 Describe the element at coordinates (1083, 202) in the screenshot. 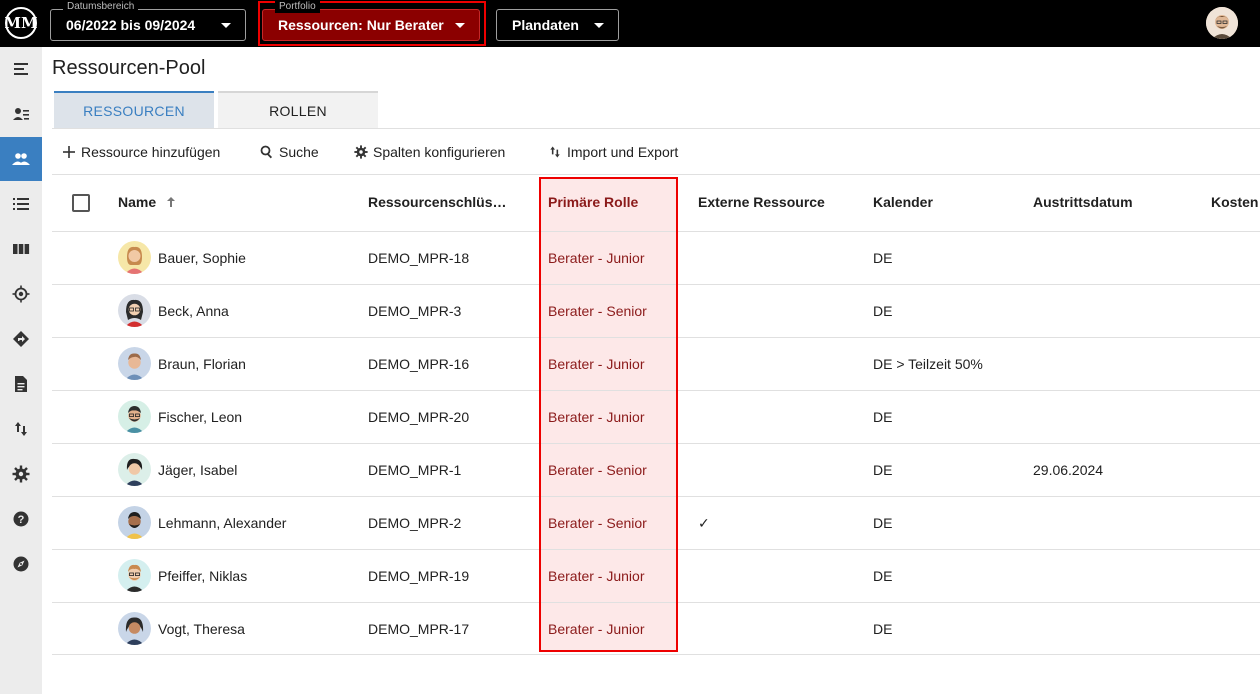

I see `column-header-exit-date: Austrittsdatum` at that location.